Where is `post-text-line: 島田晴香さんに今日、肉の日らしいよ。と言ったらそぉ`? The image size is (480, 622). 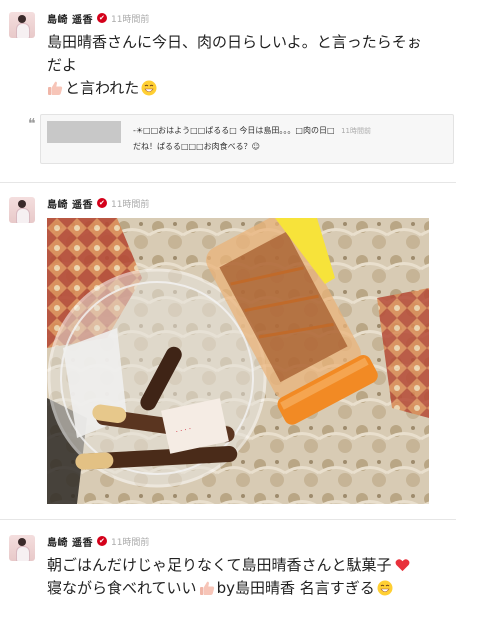 post-text-line: 島田晴香さんに今日、肉の日らしいよ。と言ったらそぉ is located at coordinates (234, 42).